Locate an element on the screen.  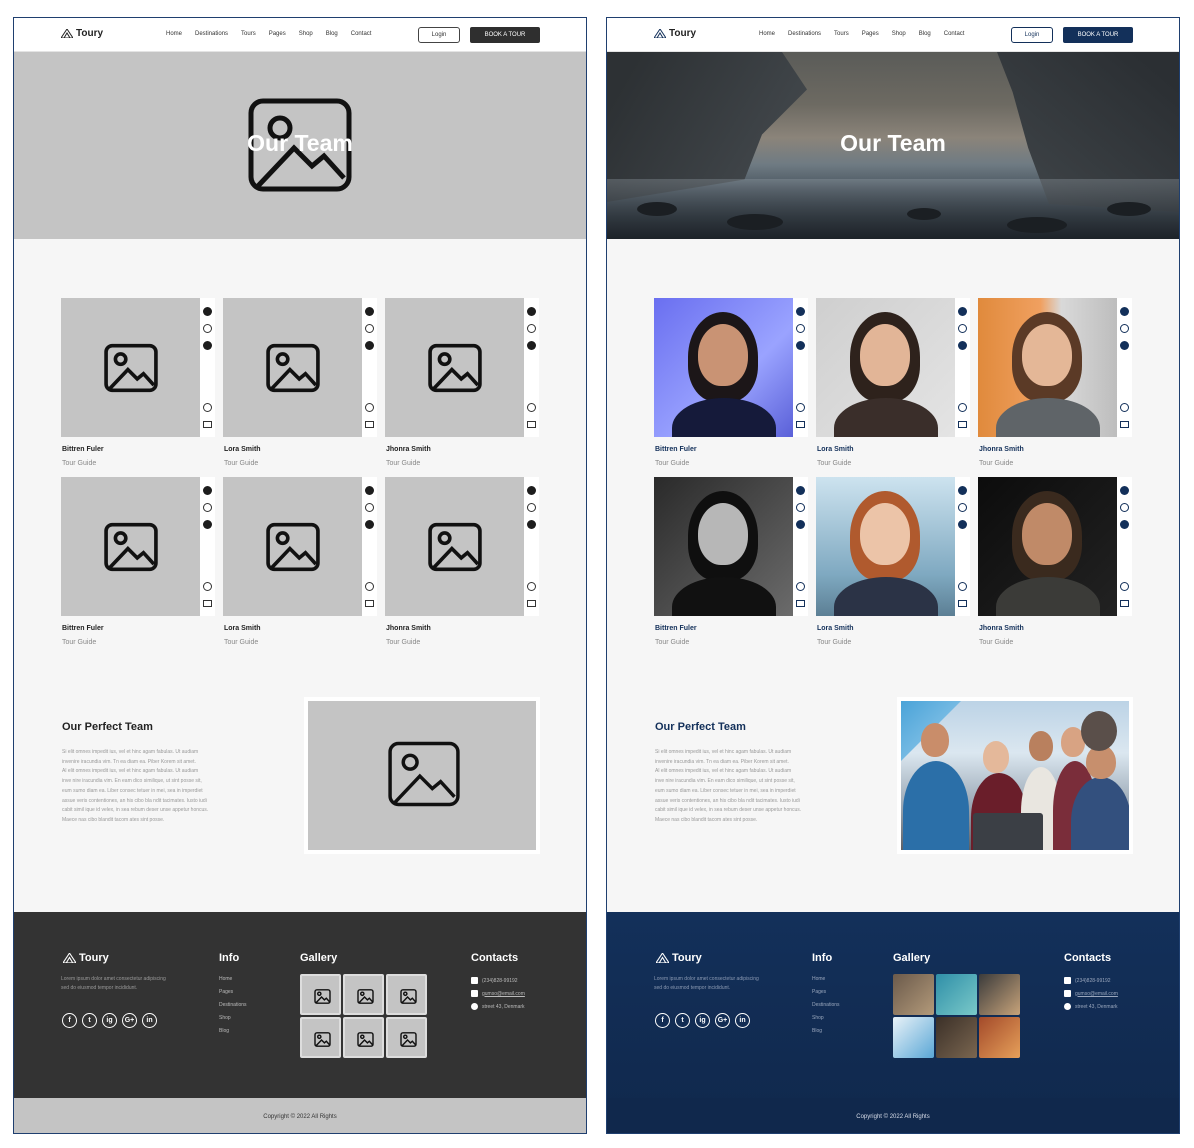
footer-link-shop: Shop is located at coordinates (818, 1018).